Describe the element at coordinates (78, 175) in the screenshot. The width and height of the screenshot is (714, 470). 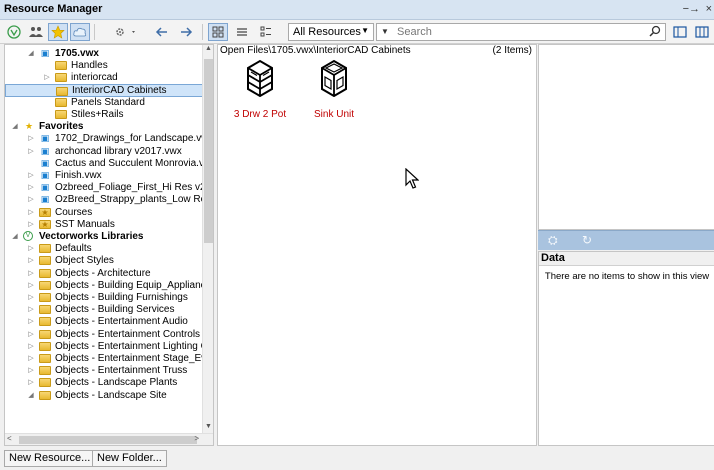
I see `tree-item-label: Finish.vwx` at that location.